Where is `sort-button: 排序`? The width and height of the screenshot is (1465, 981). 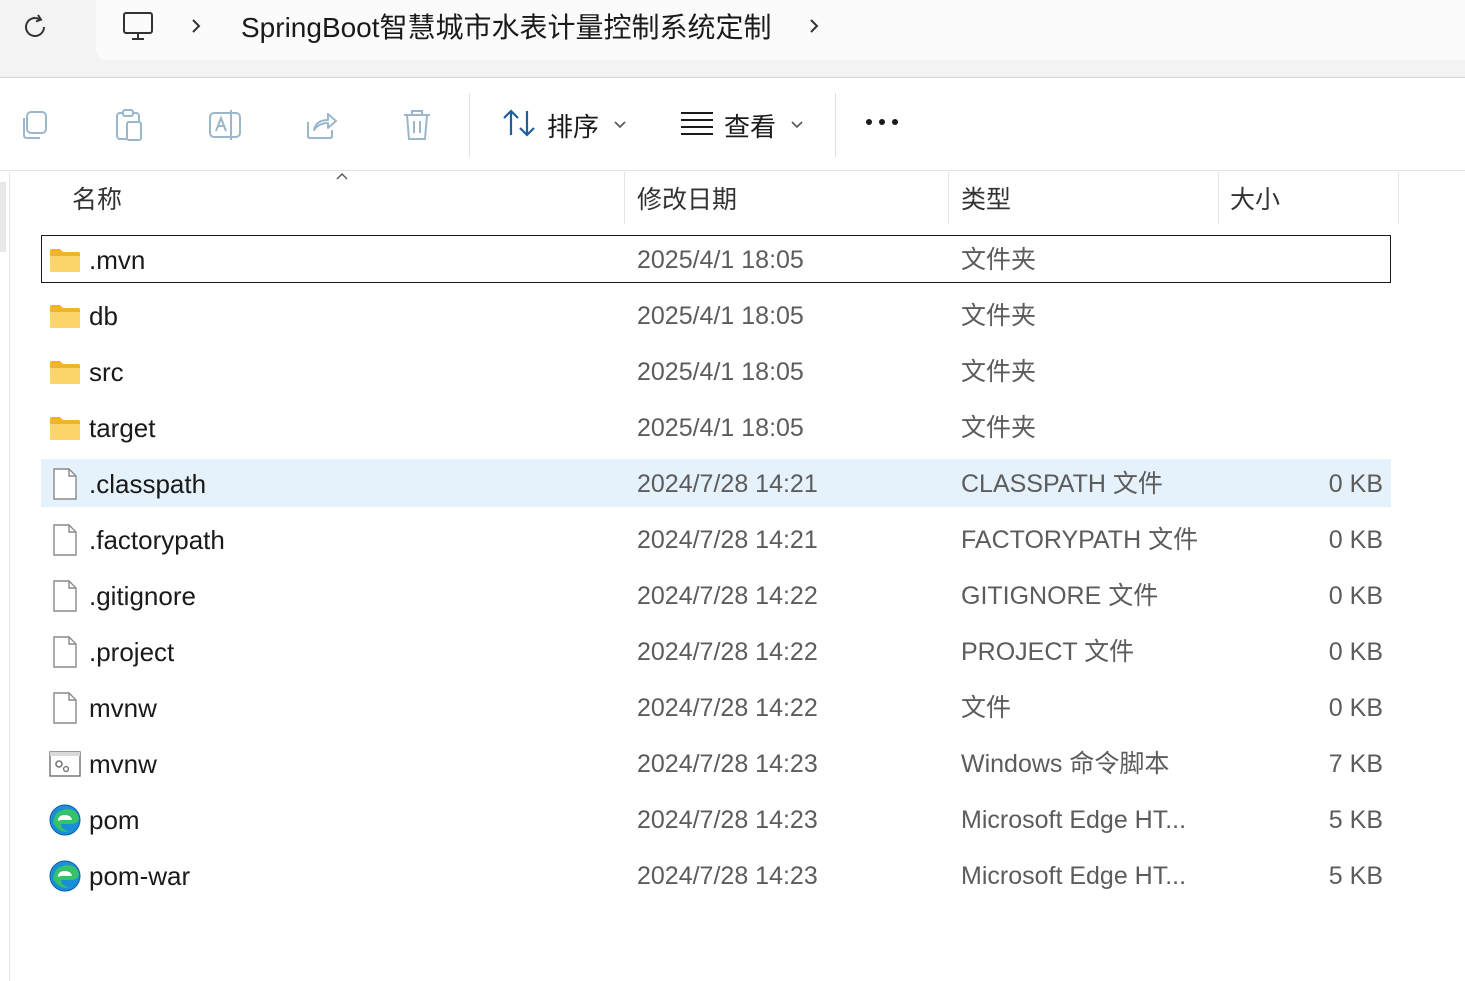 sort-button: 排序 is located at coordinates (564, 125).